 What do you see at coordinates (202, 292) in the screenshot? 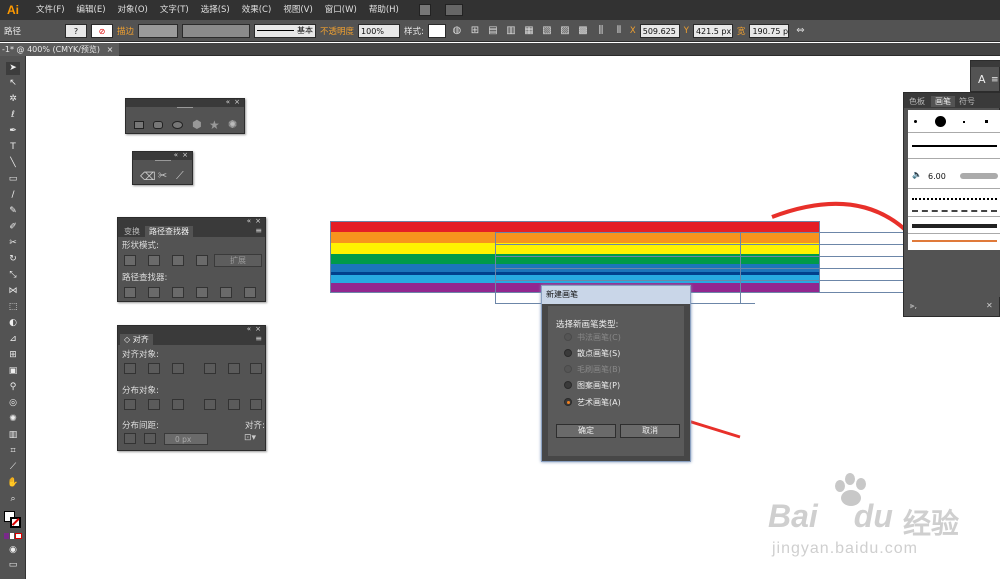
I see `crop-button` at bounding box center [202, 292].